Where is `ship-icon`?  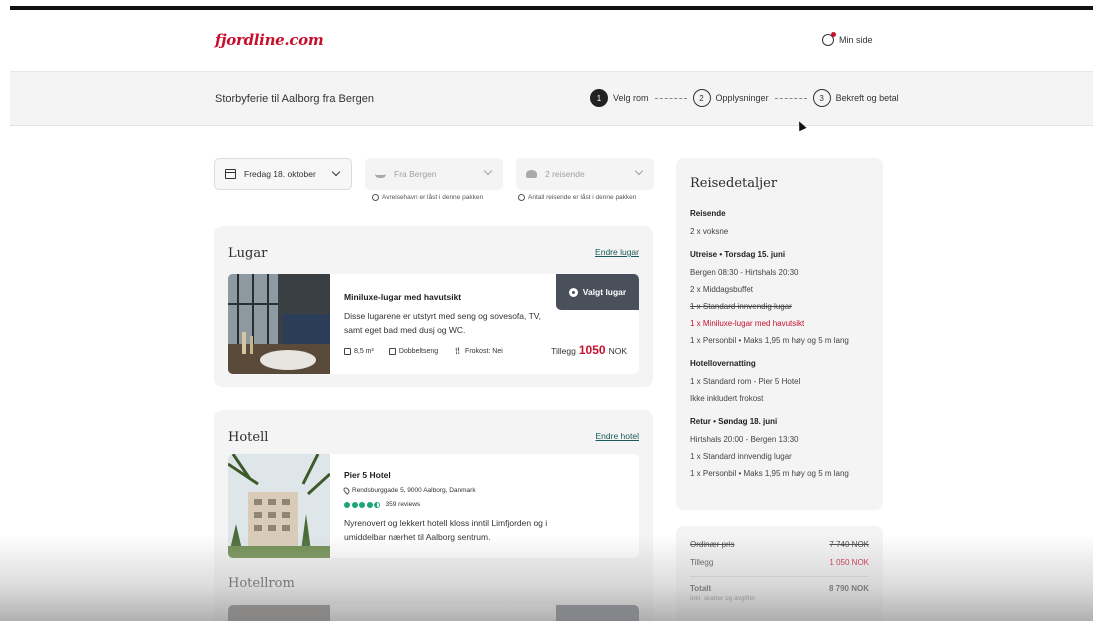 ship-icon is located at coordinates (380, 174).